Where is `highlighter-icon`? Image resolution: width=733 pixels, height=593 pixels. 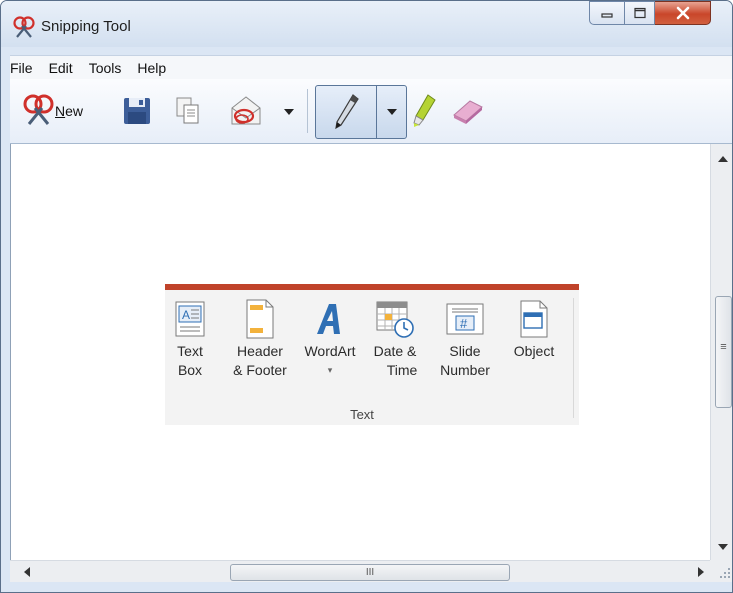 highlighter-icon is located at coordinates (424, 110).